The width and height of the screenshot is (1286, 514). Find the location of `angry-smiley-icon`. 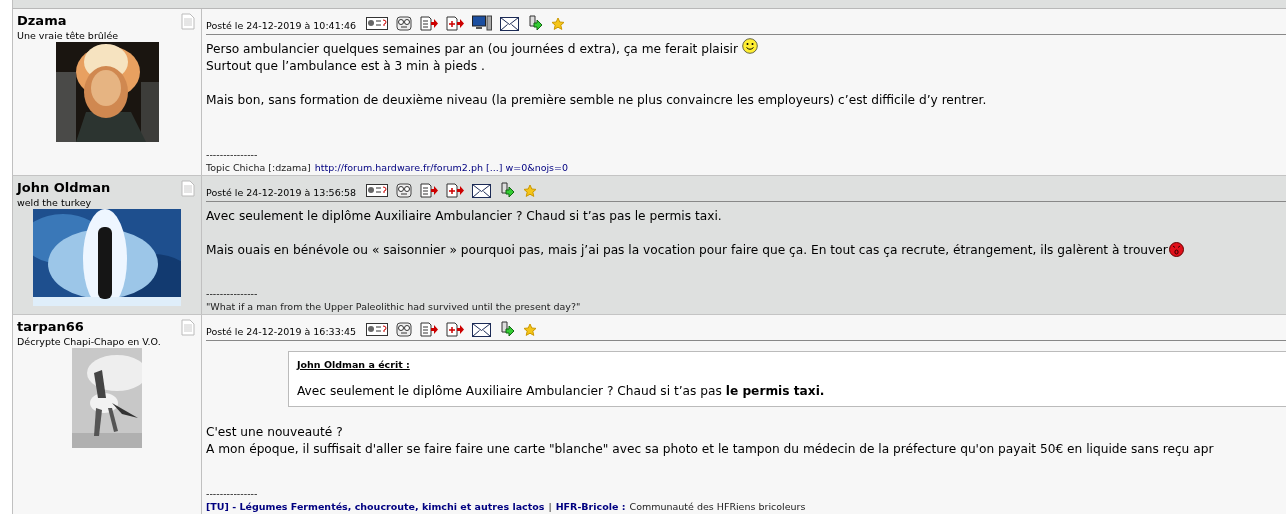

angry-smiley-icon is located at coordinates (1176, 249).